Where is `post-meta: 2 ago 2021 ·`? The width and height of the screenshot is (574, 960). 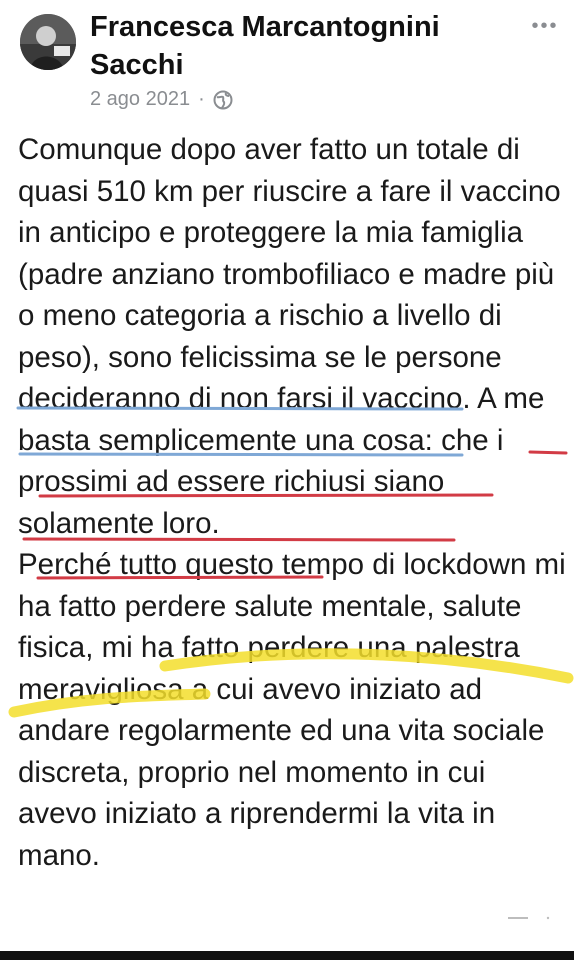 post-meta: 2 ago 2021 · is located at coordinates (161, 99).